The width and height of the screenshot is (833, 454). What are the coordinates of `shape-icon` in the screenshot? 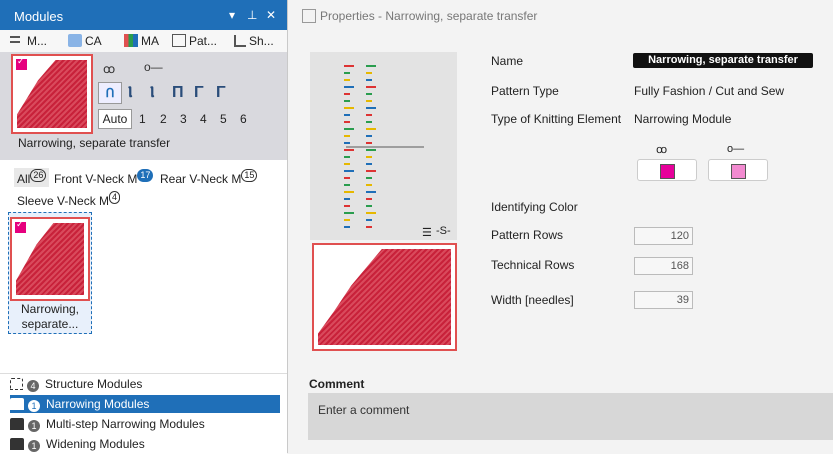 It's located at (240, 41).